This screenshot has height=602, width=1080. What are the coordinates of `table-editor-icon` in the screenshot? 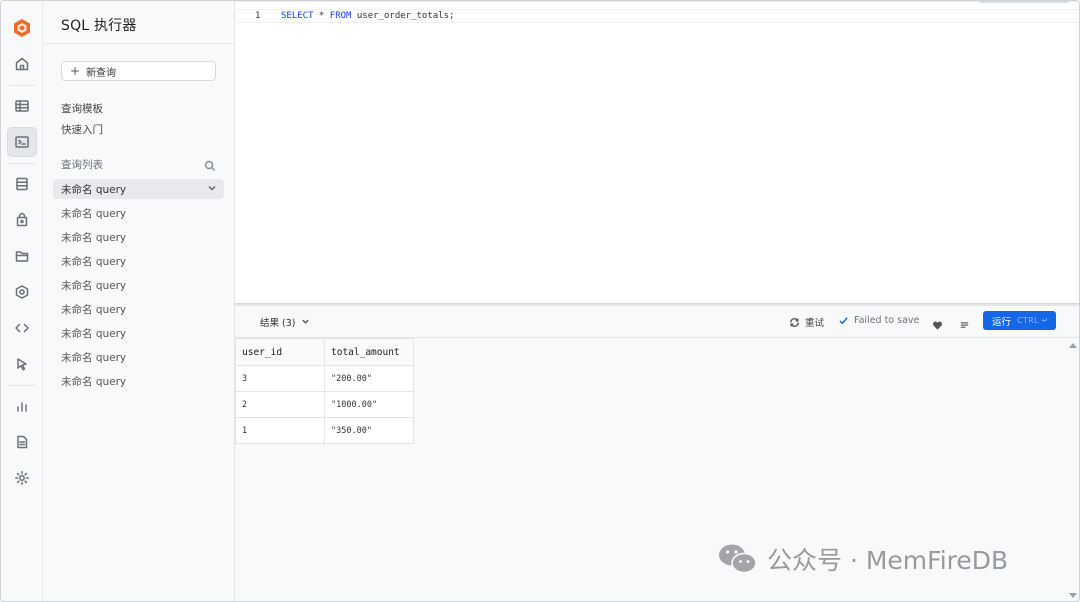 It's located at (22, 106).